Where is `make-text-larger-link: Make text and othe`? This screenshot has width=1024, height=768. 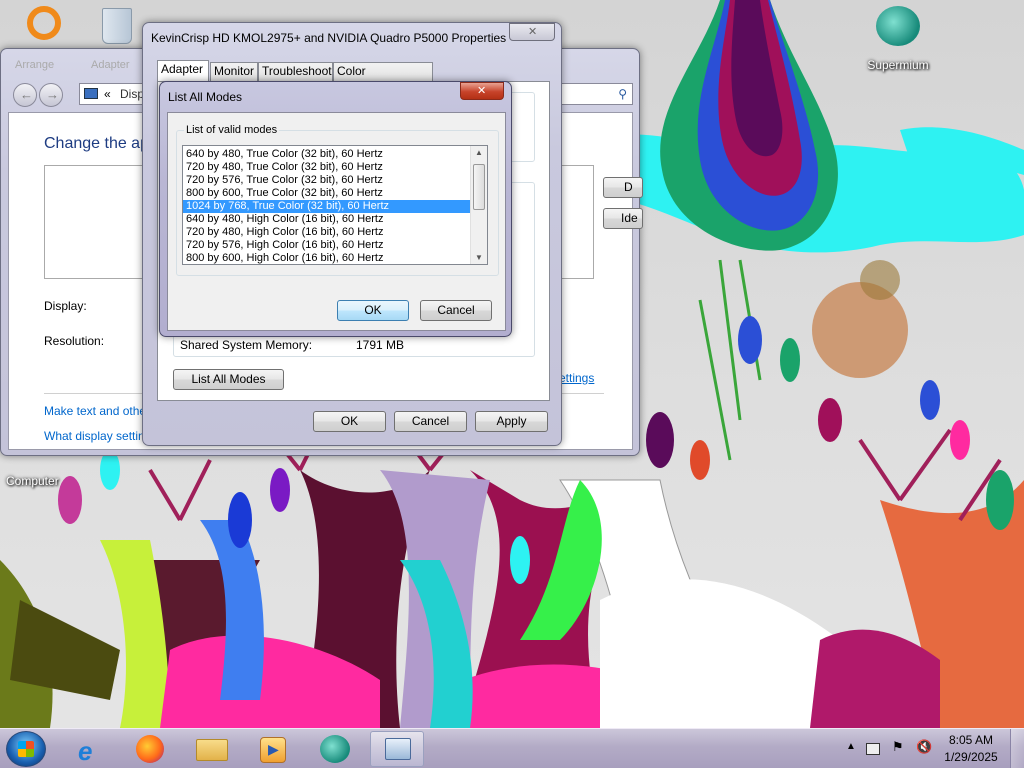
make-text-larger-link: Make text and othe is located at coordinates (95, 411).